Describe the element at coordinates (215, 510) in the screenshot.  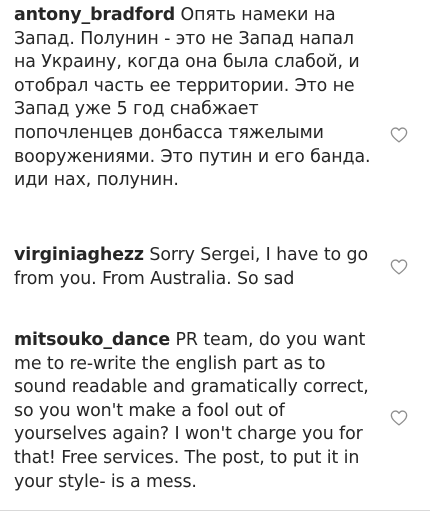
I see `divider-line` at that location.